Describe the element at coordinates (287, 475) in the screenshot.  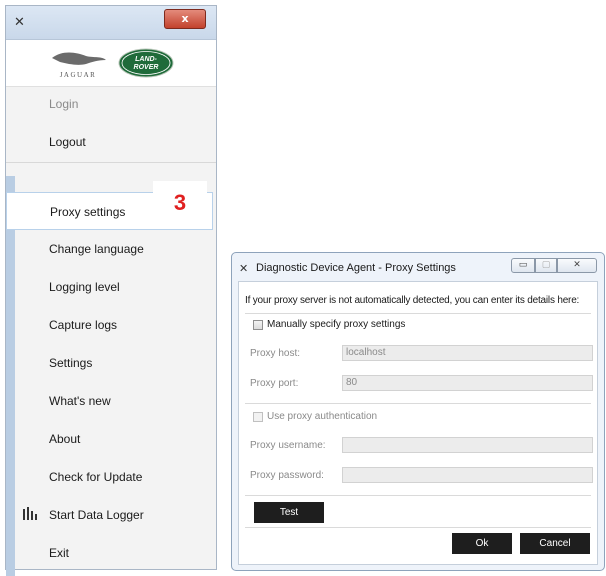
I see `proxy-password-label: Proxy password:` at that location.